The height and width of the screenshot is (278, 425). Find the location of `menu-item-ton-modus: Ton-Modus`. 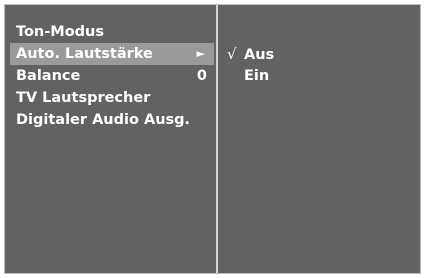

menu-item-ton-modus: Ton-Modus is located at coordinates (112, 32).